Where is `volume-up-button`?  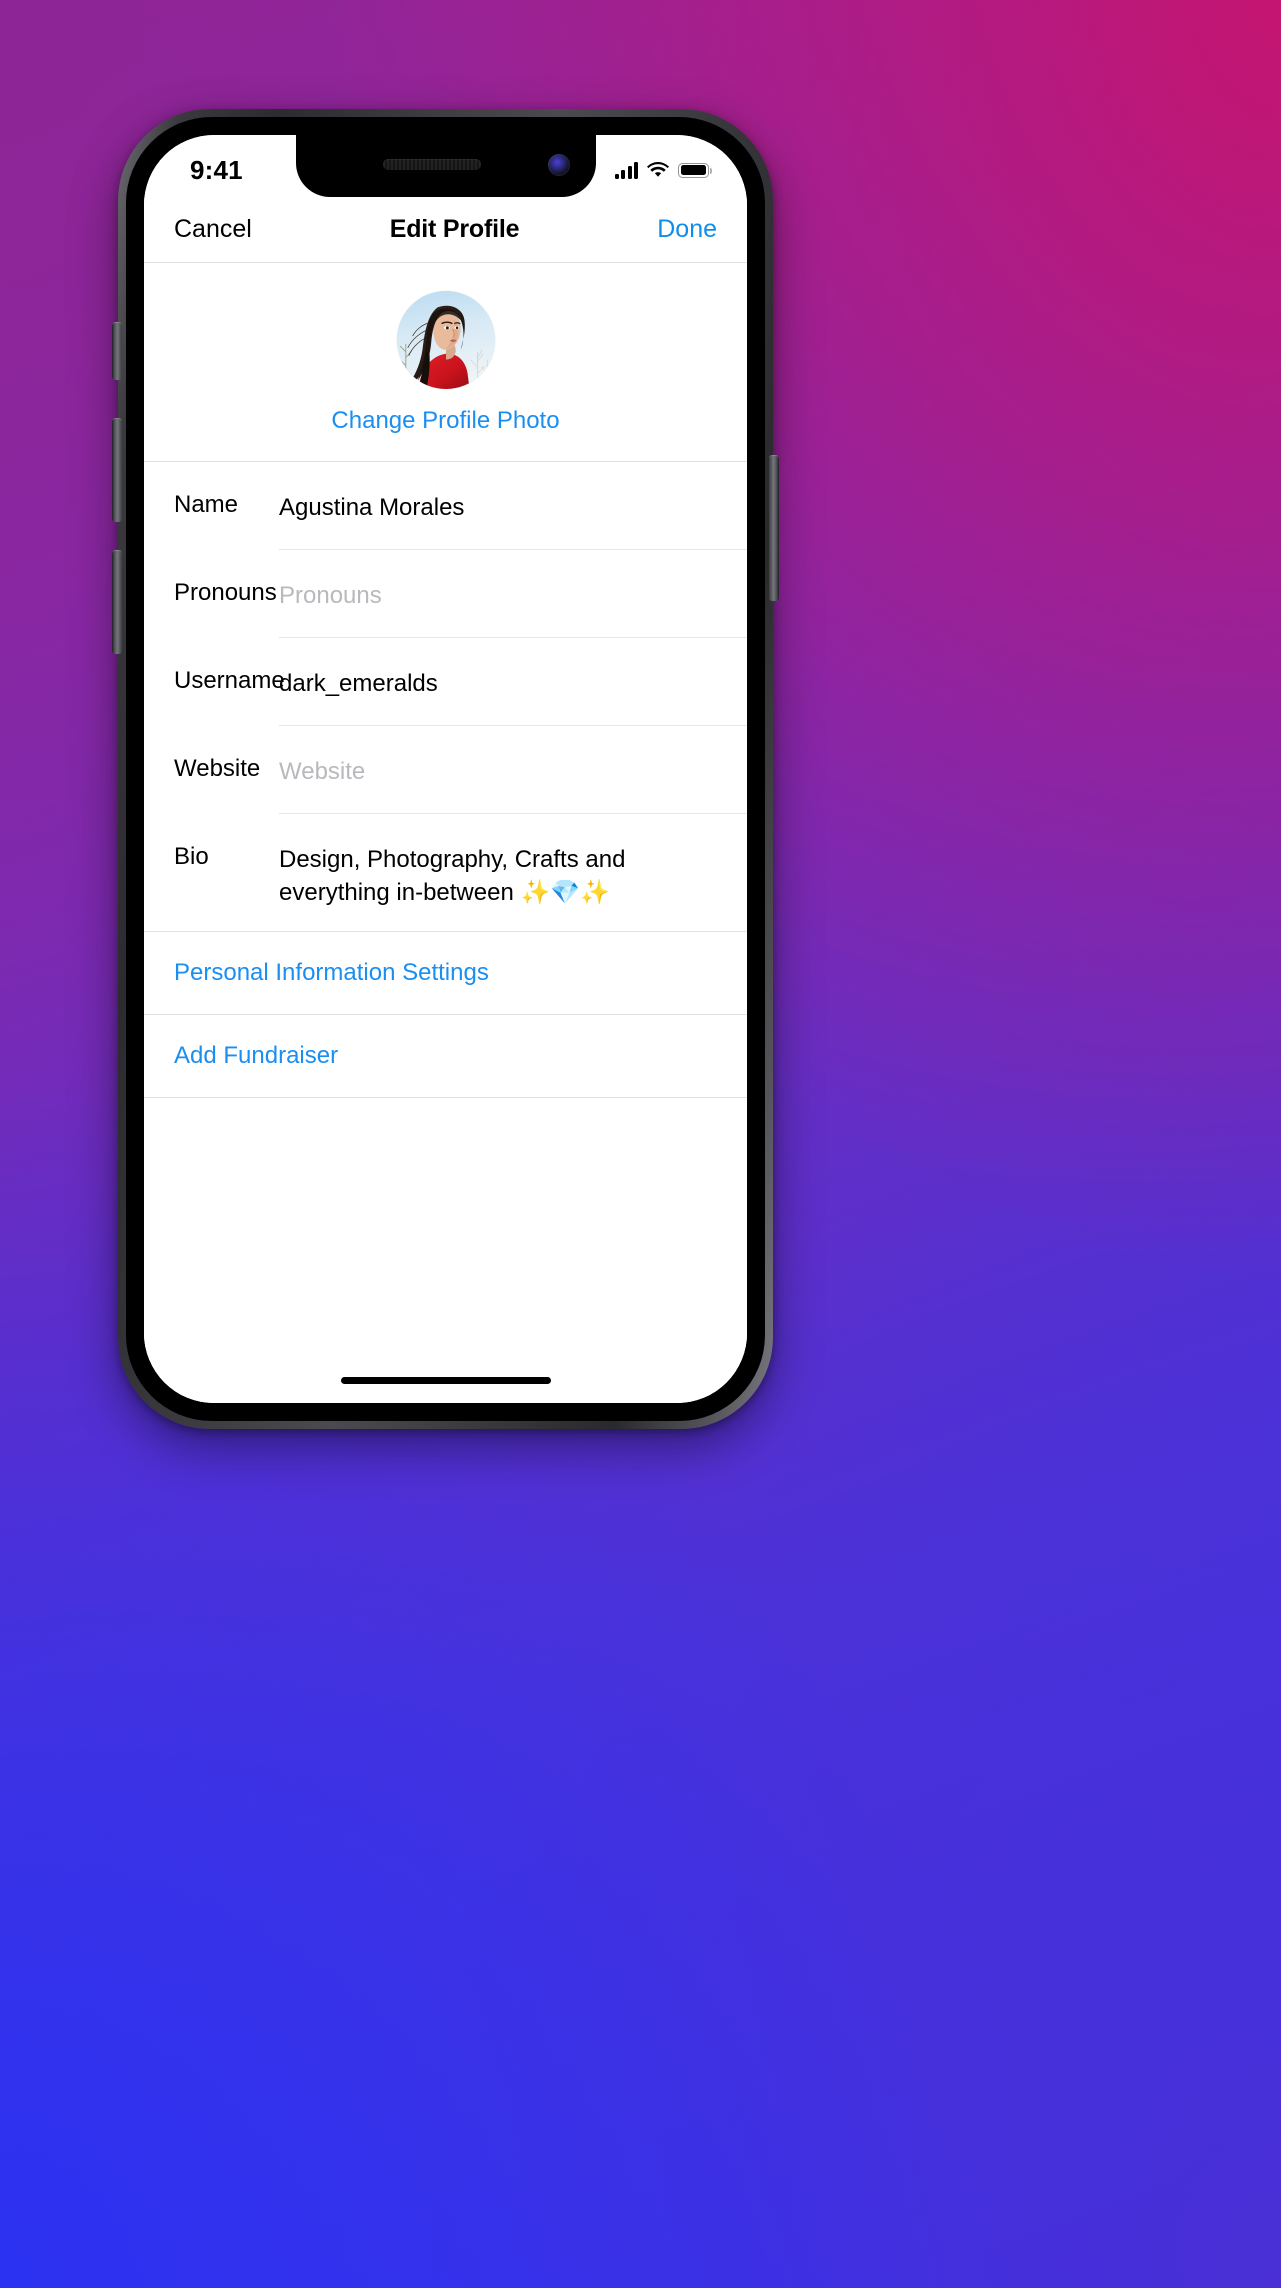 volume-up-button is located at coordinates (117, 470).